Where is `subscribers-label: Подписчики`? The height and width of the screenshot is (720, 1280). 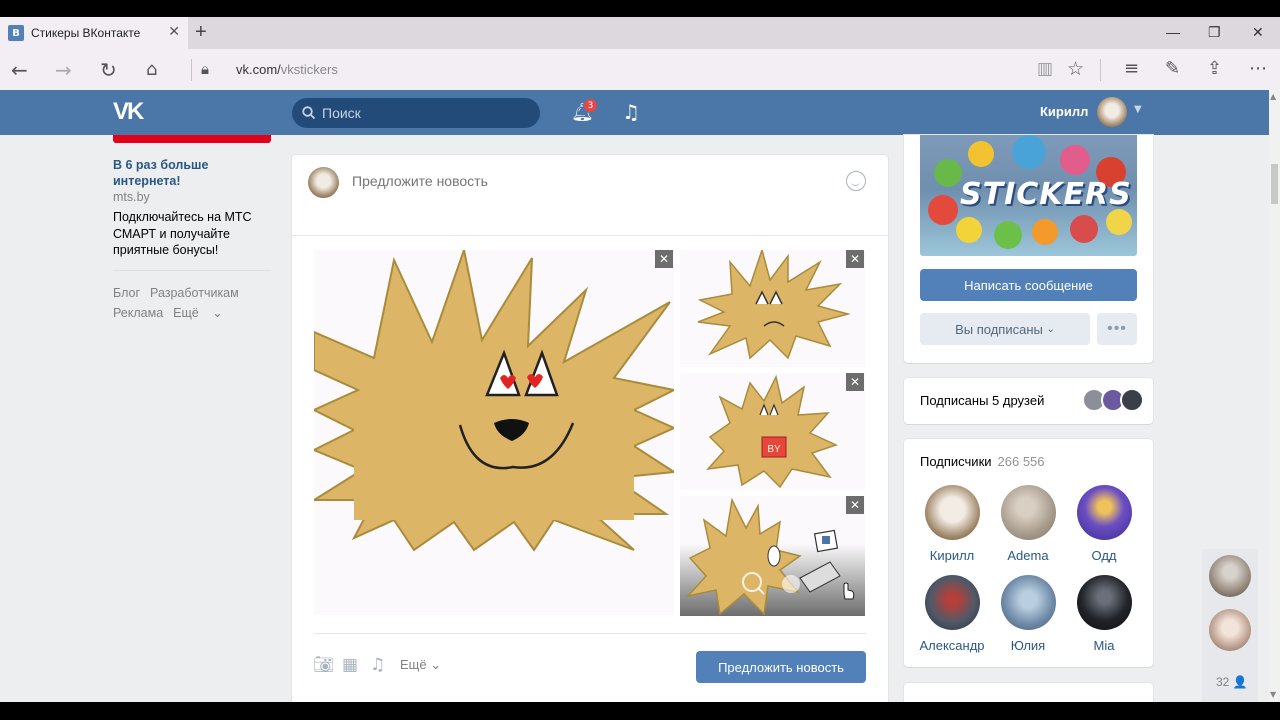
subscribers-label: Подписчики is located at coordinates (956, 461).